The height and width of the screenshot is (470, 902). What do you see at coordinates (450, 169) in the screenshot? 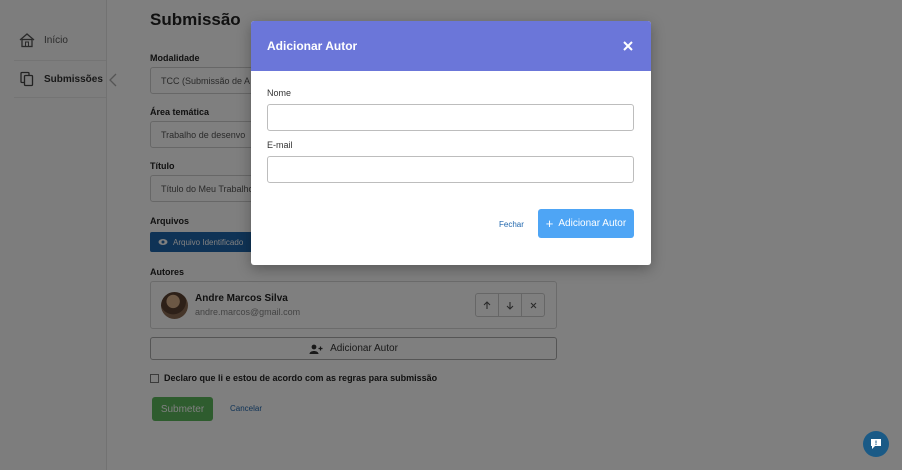
I see `email-input` at bounding box center [450, 169].